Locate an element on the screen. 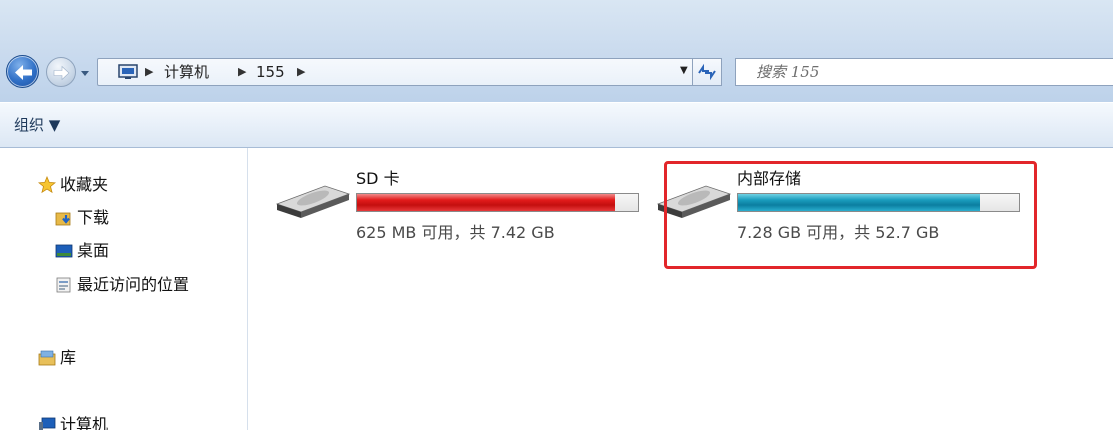 Image resolution: width=1113 pixels, height=430 pixels. organize-menu-button: 组织 ▼ is located at coordinates (37, 125).